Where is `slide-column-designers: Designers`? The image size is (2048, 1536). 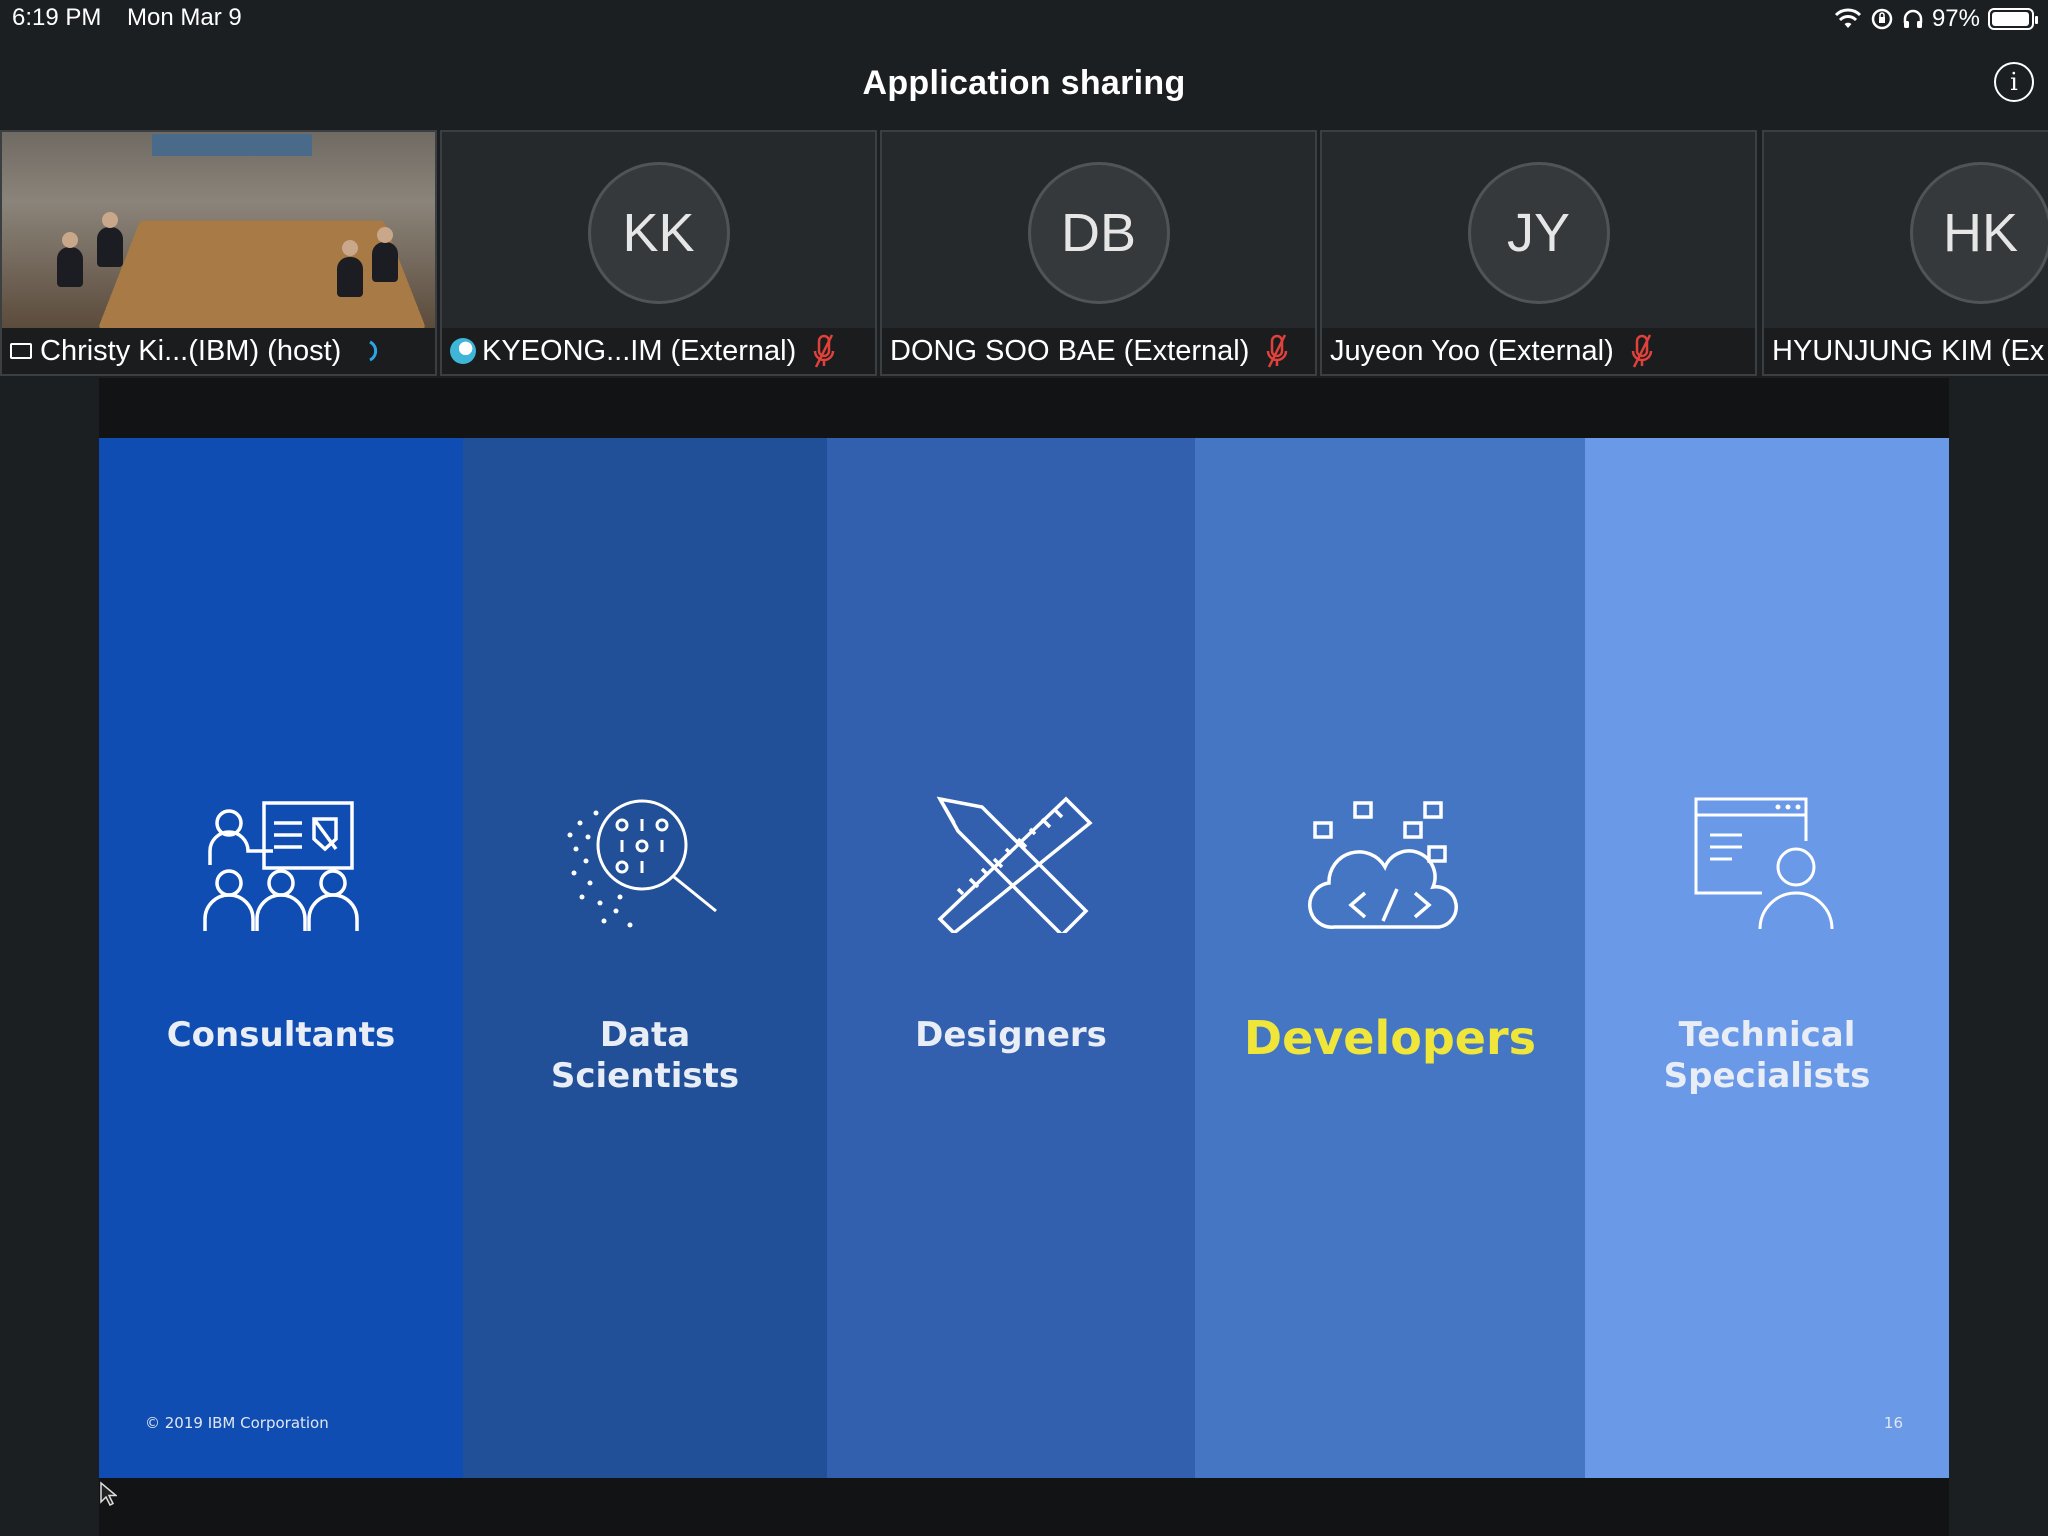
slide-column-designers: Designers is located at coordinates (1011, 958).